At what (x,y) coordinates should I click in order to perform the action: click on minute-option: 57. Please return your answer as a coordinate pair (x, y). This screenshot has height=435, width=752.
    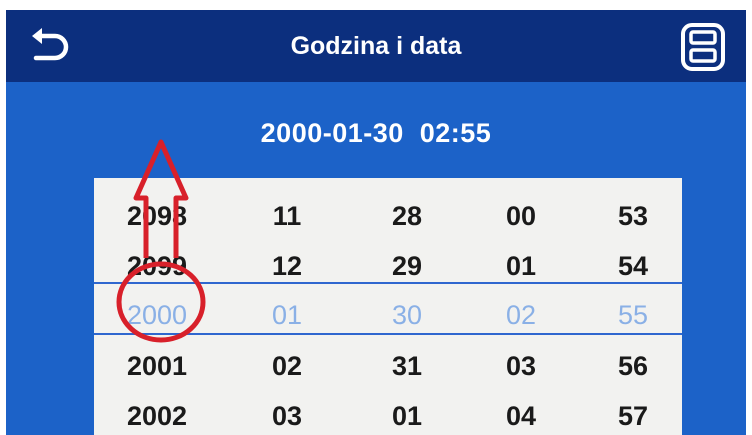
    Looking at the image, I should click on (633, 412).